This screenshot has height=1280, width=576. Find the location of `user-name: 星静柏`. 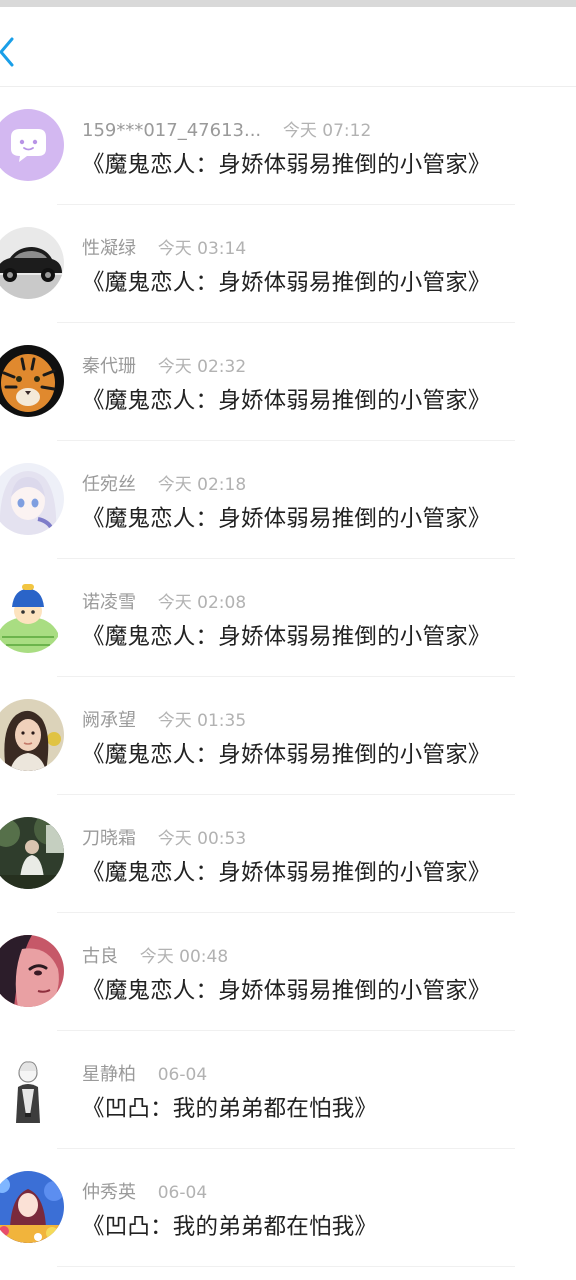

user-name: 星静柏 is located at coordinates (109, 1074).